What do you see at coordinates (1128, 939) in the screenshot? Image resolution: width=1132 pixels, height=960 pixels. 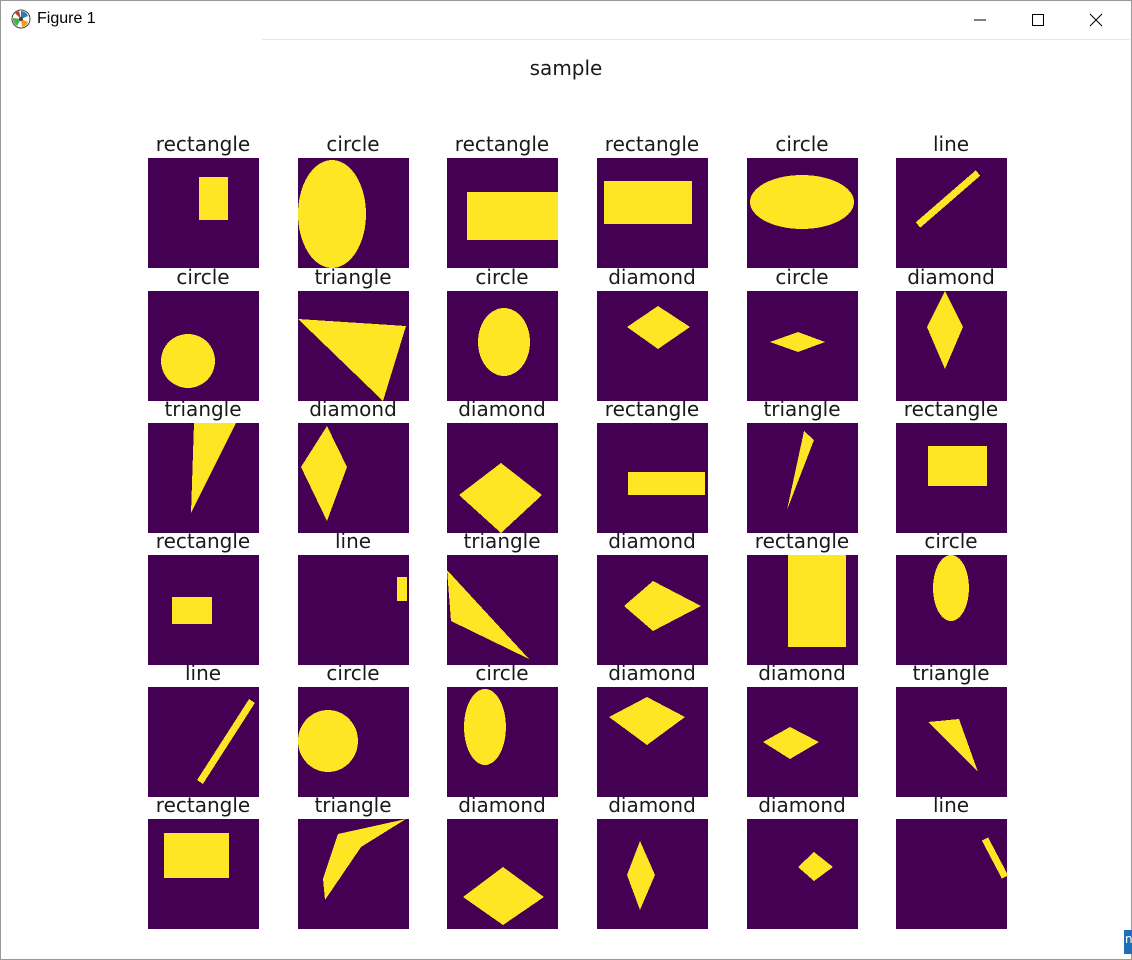 I see `right-edge-text: n` at bounding box center [1128, 939].